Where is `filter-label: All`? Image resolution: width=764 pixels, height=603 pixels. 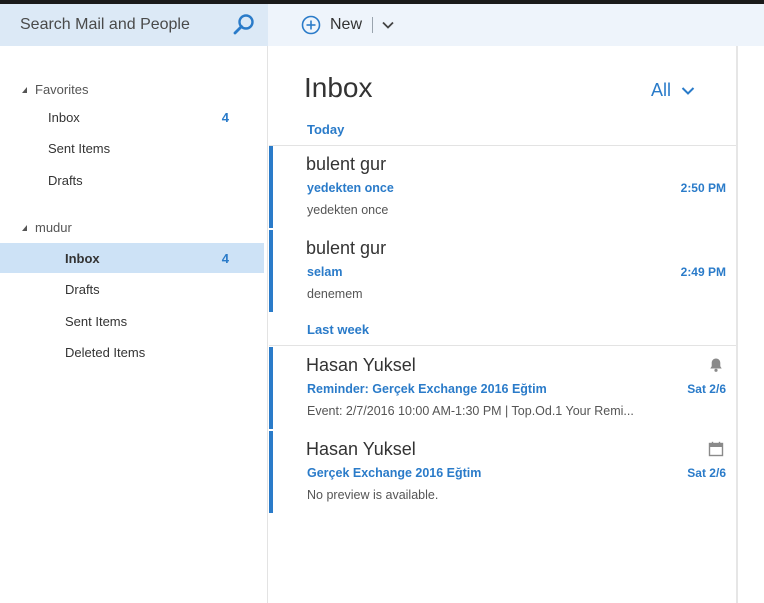 filter-label: All is located at coordinates (661, 90).